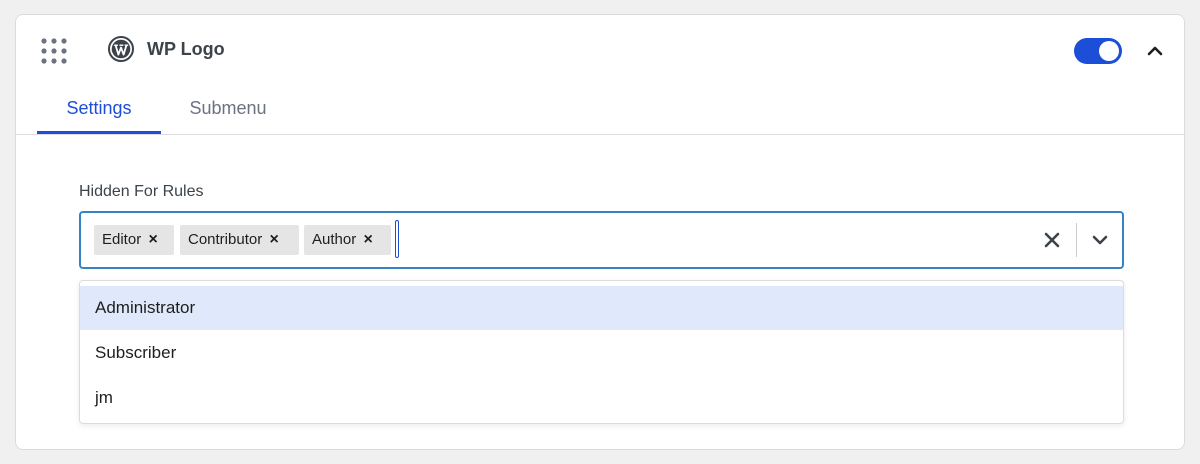 Image resolution: width=1200 pixels, height=464 pixels. I want to click on drag-dots-icon, so click(54, 51).